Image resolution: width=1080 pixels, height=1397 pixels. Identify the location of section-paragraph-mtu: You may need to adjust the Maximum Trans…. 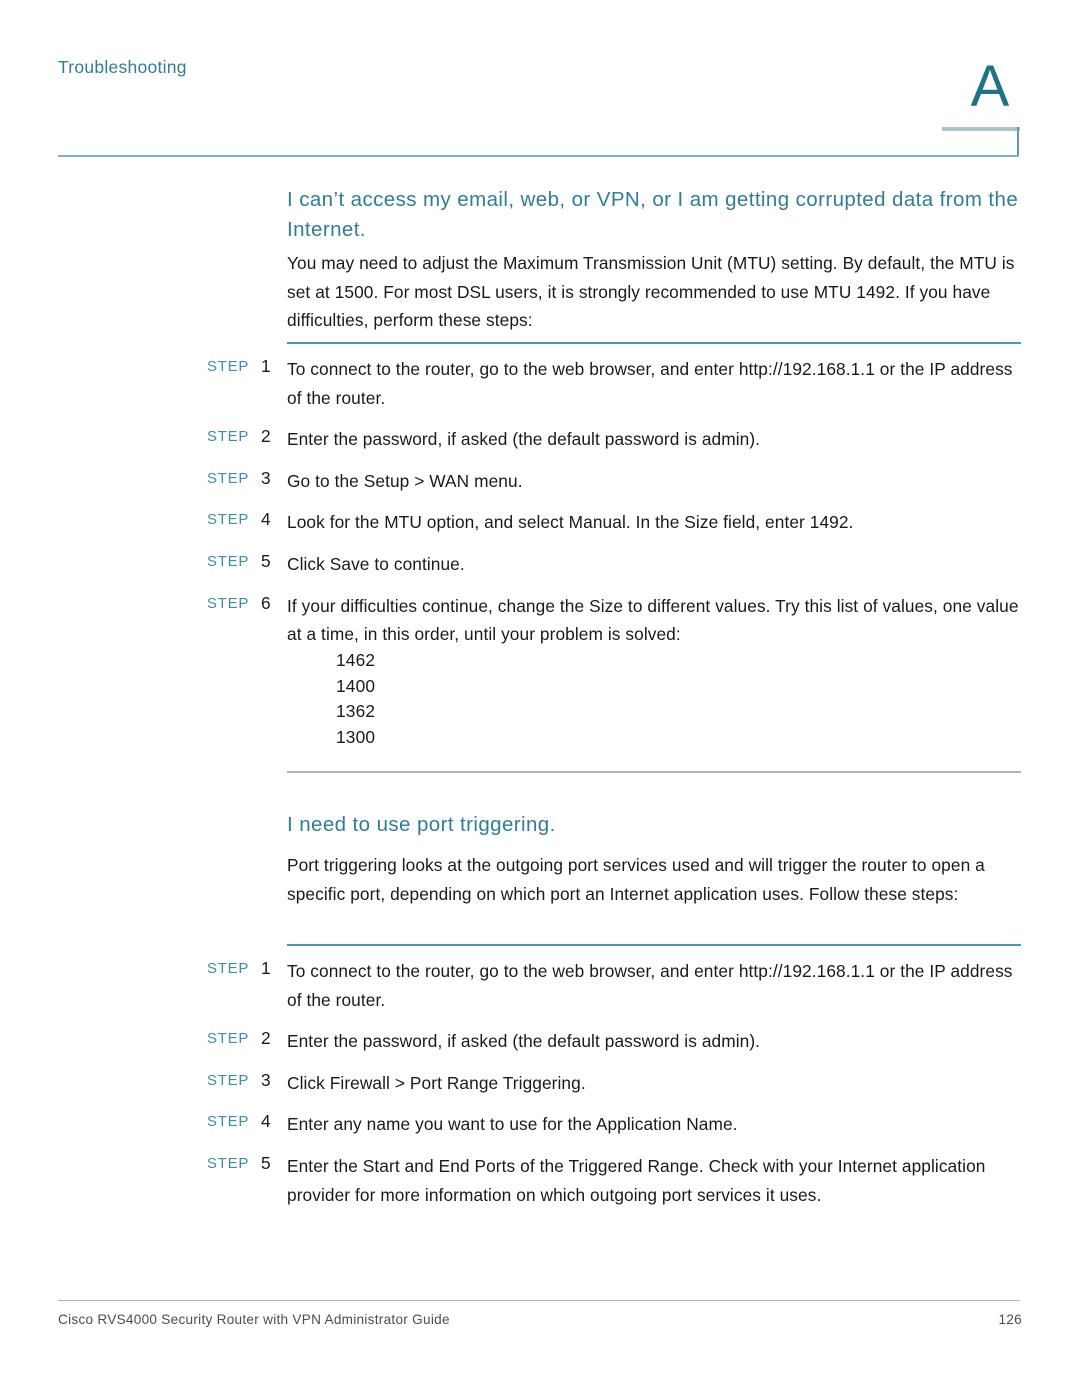
(651, 292).